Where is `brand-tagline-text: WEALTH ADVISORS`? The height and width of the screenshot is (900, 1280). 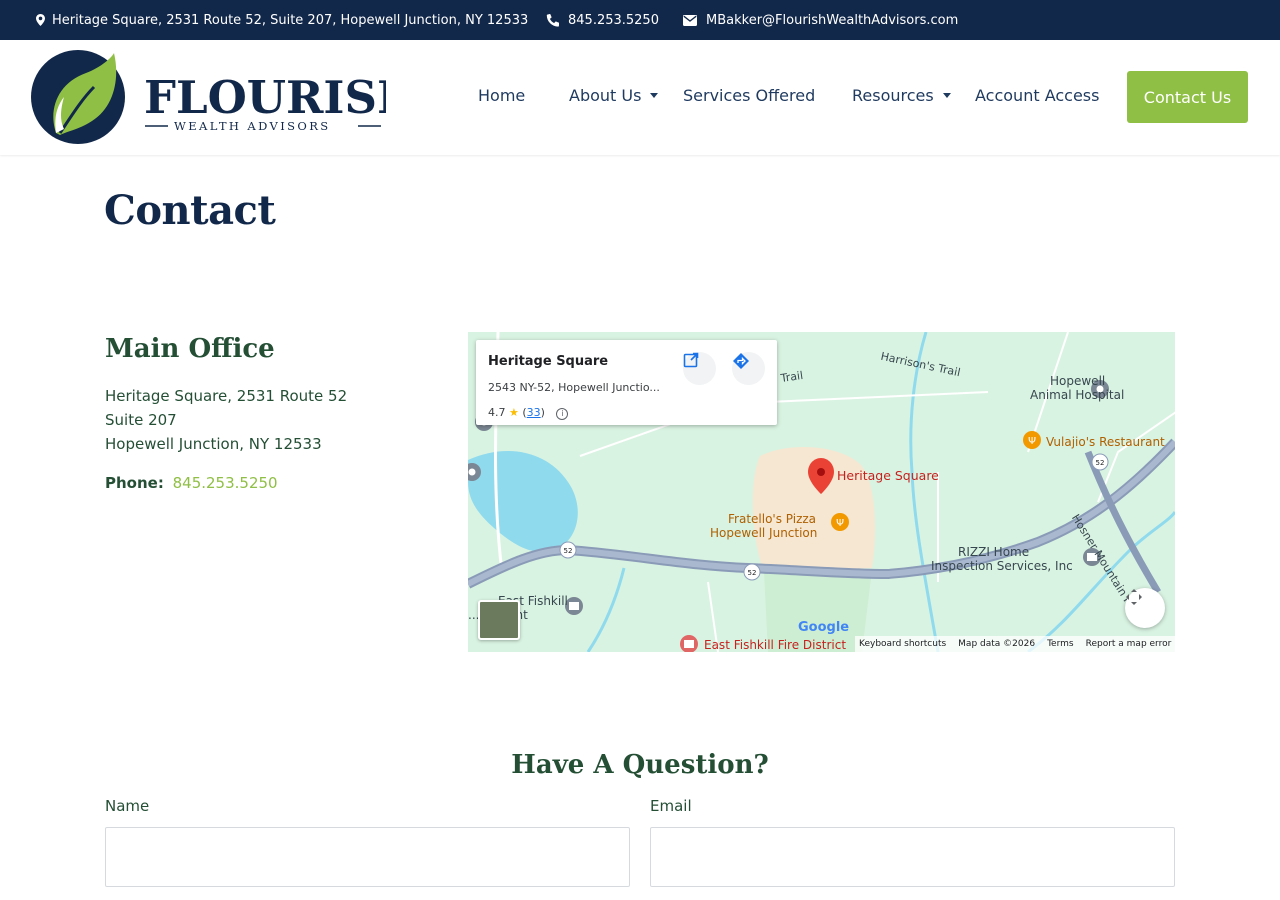
brand-tagline-text: WEALTH ADVISORS is located at coordinates (252, 126).